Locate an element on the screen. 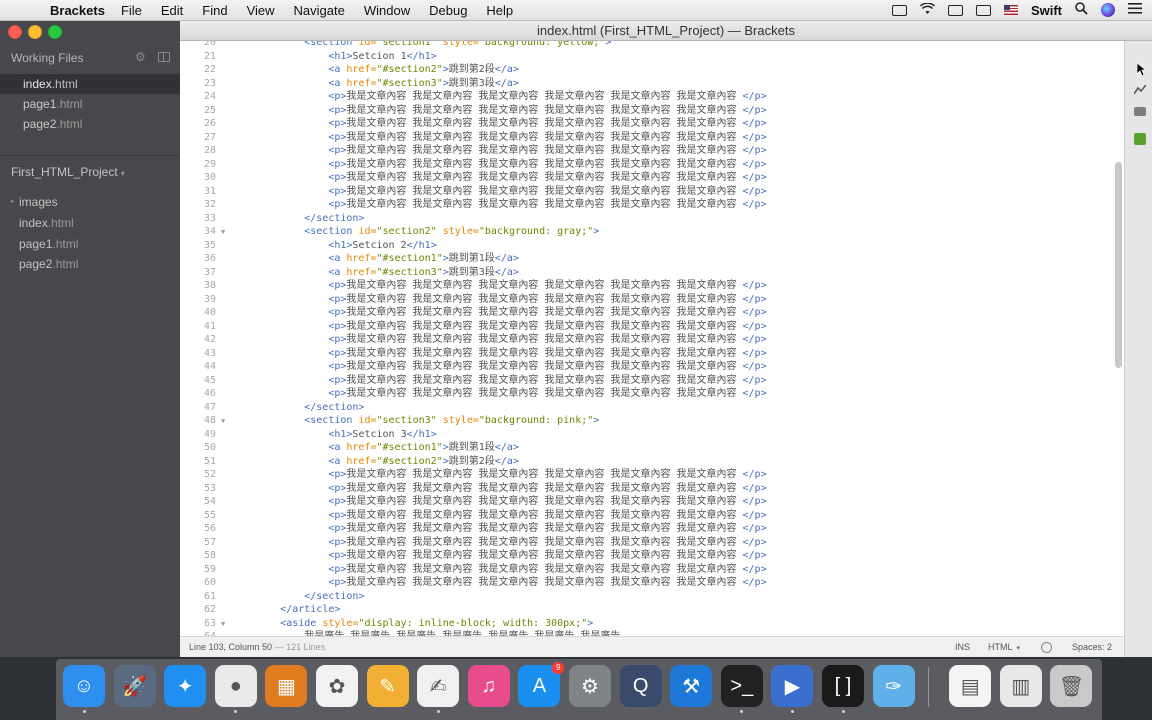 The height and width of the screenshot is (720, 1152). itunes-icon: ♫ is located at coordinates (488, 686).